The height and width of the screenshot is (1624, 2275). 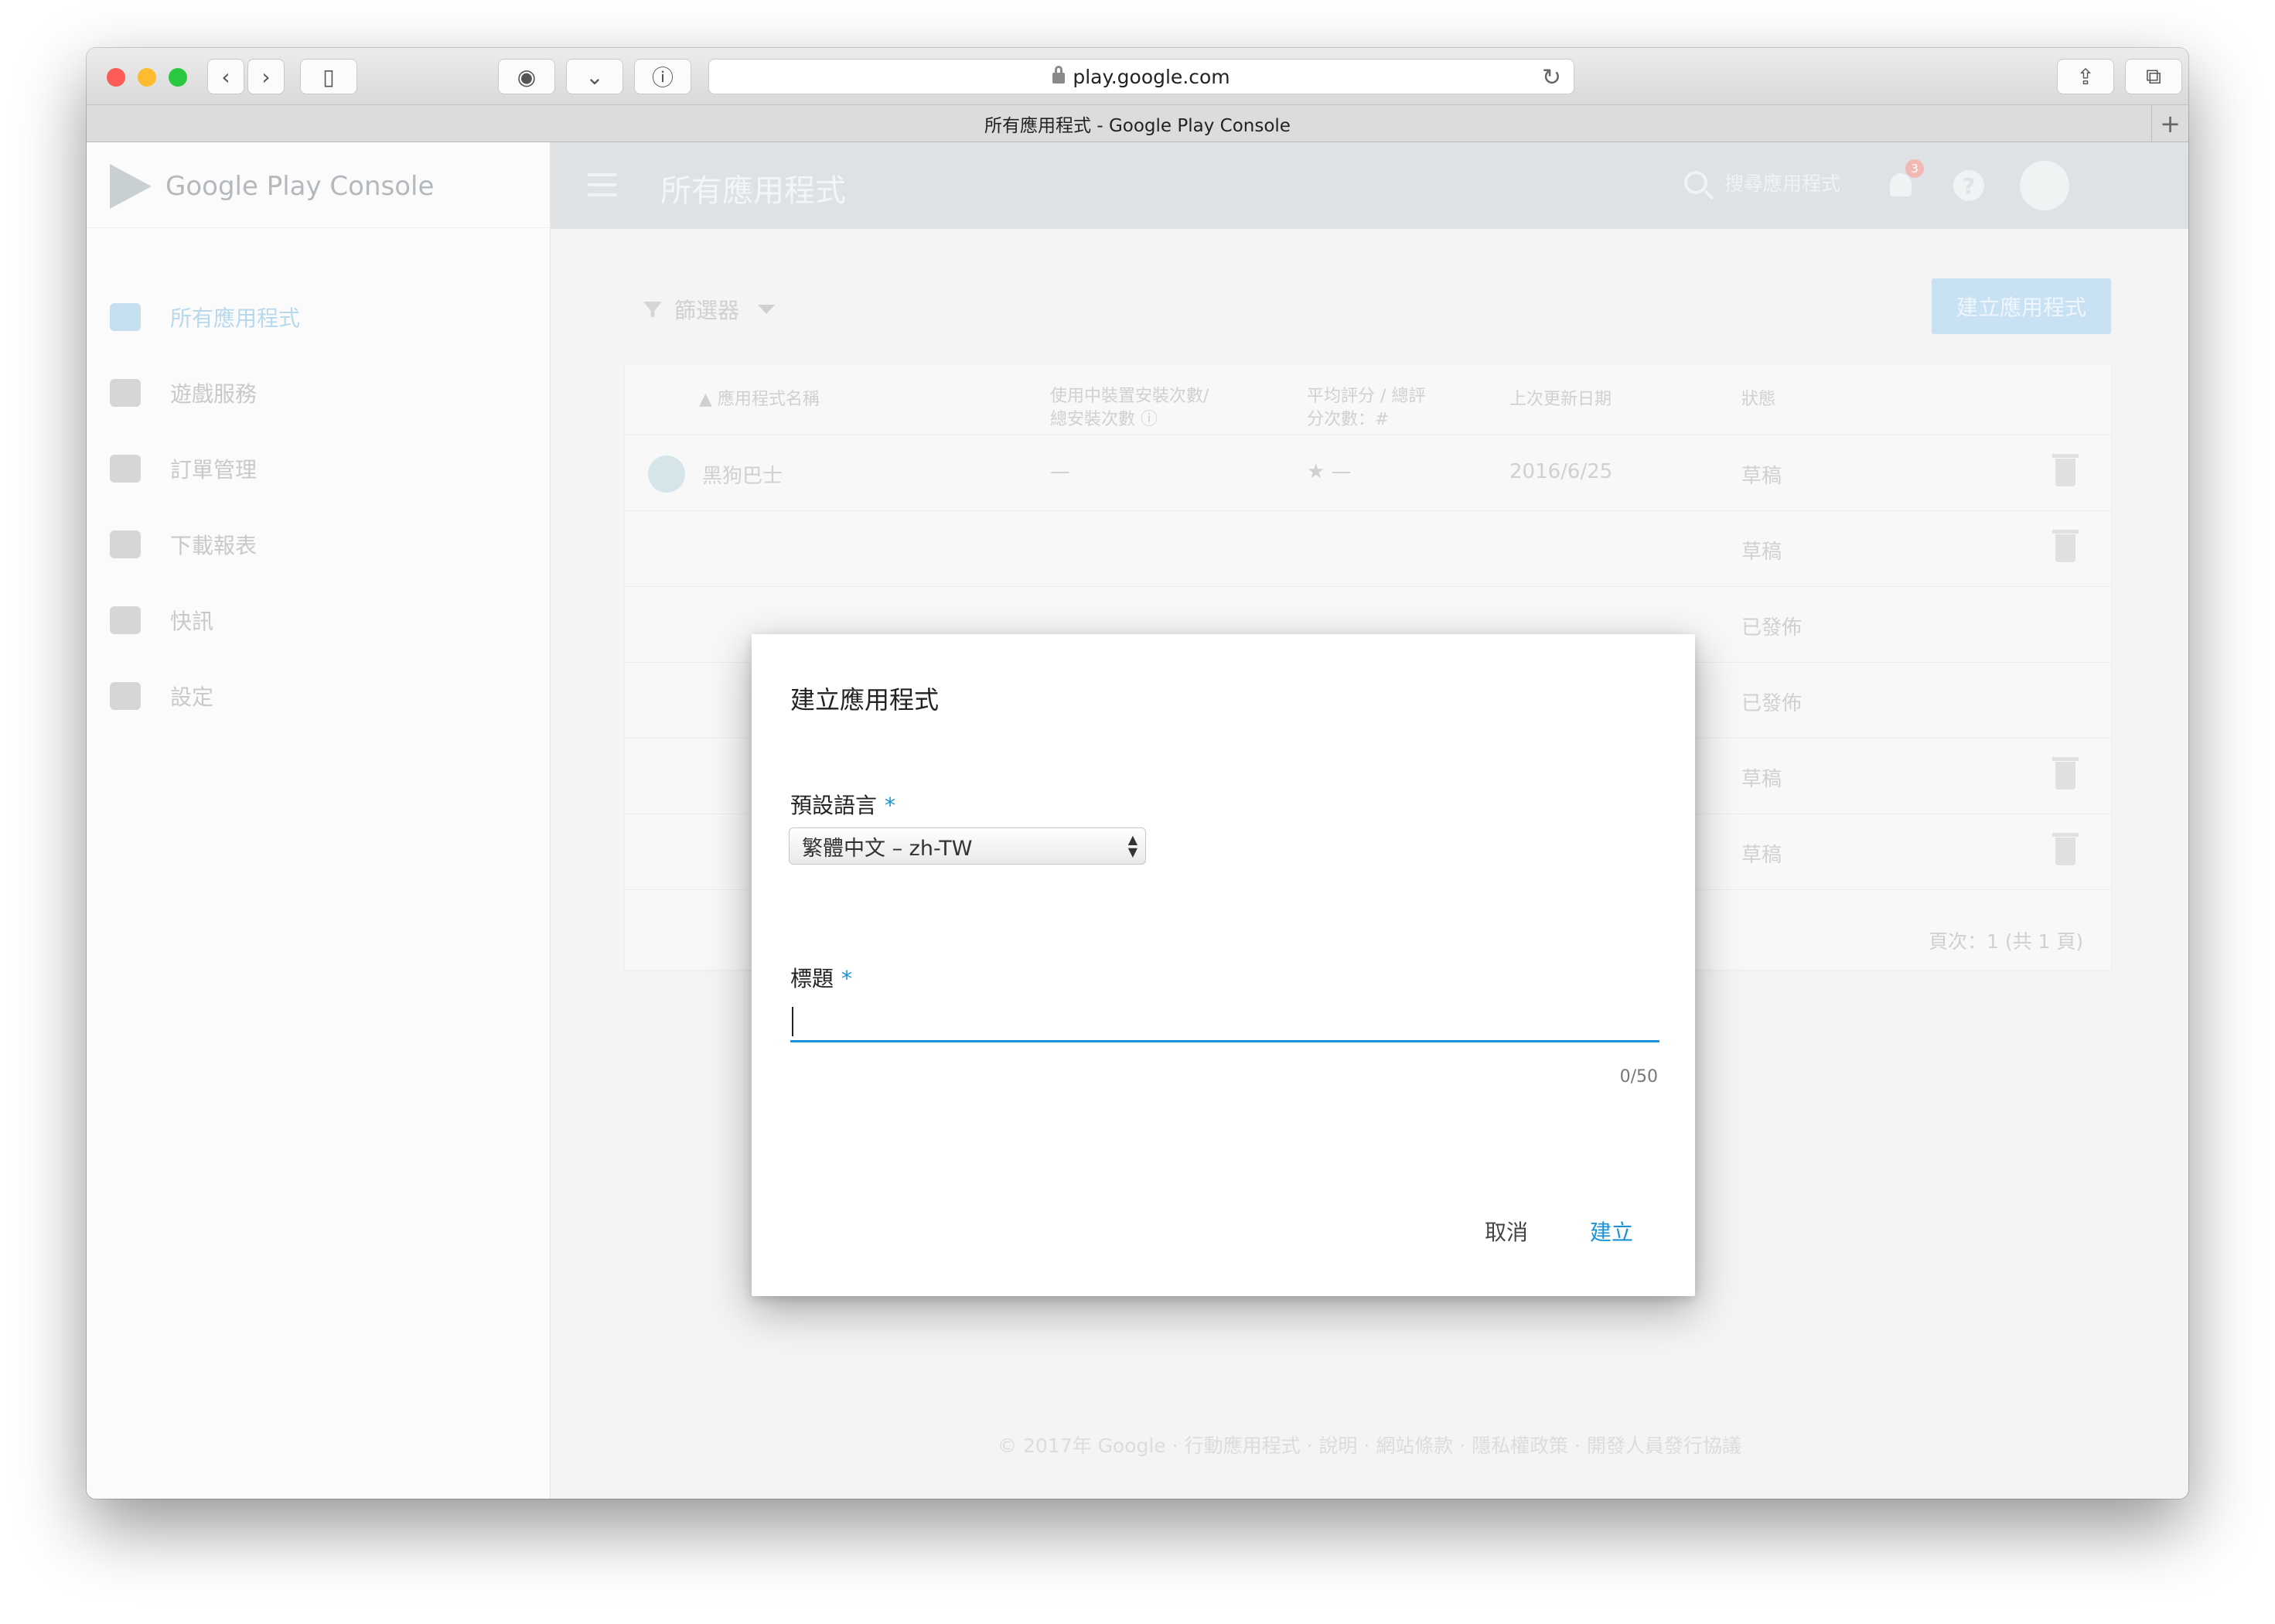 I want to click on browser-toolbar: ‹ › ▯ ◉ ⌄ ⓘ play.google.com ↻ ⇪ ⧉, so click(x=1137, y=76).